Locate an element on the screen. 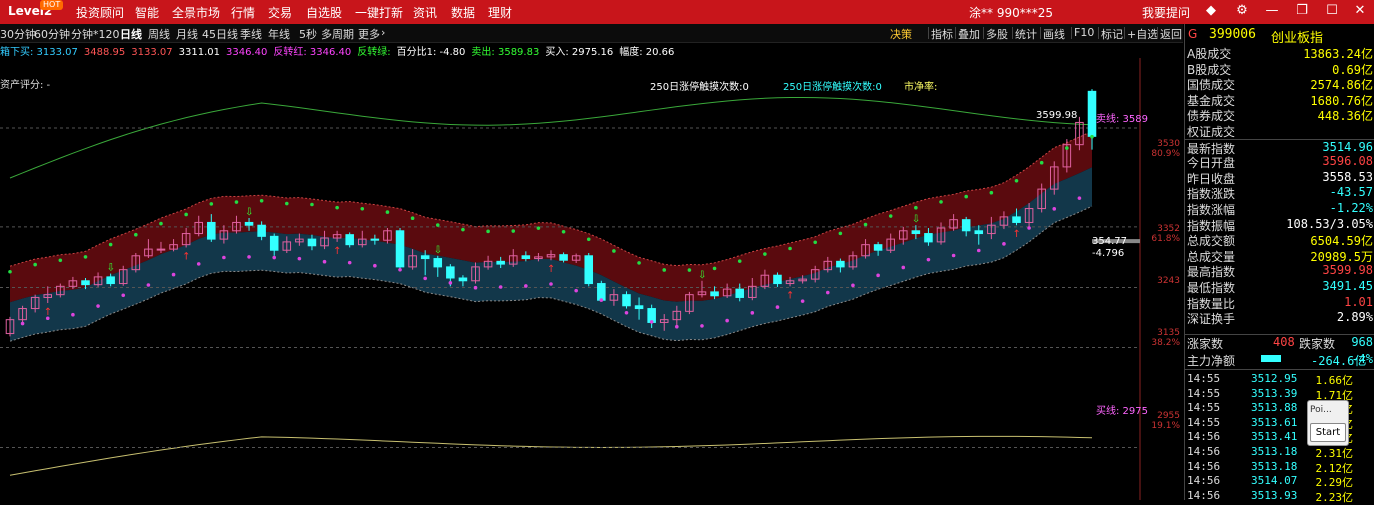 Image resolution: width=1374 pixels, height=505 pixels. legend-item: 反转红: 3346.40 is located at coordinates (312, 52).